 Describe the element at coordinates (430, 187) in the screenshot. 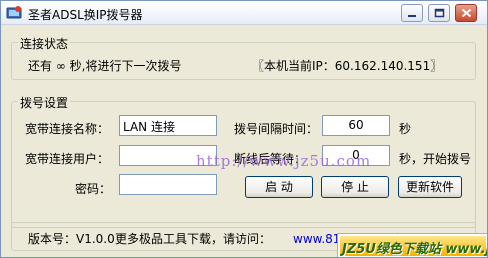

I see `update-software-button: 更新软件` at that location.